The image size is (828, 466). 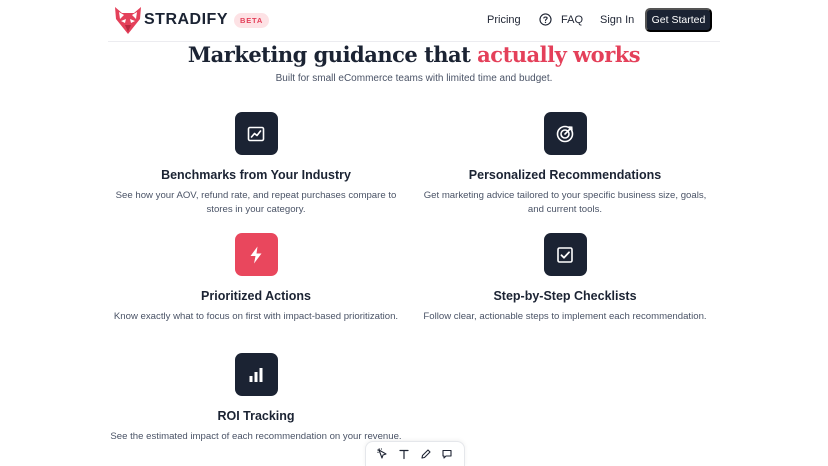 I want to click on lightning-icon, so click(x=256, y=254).